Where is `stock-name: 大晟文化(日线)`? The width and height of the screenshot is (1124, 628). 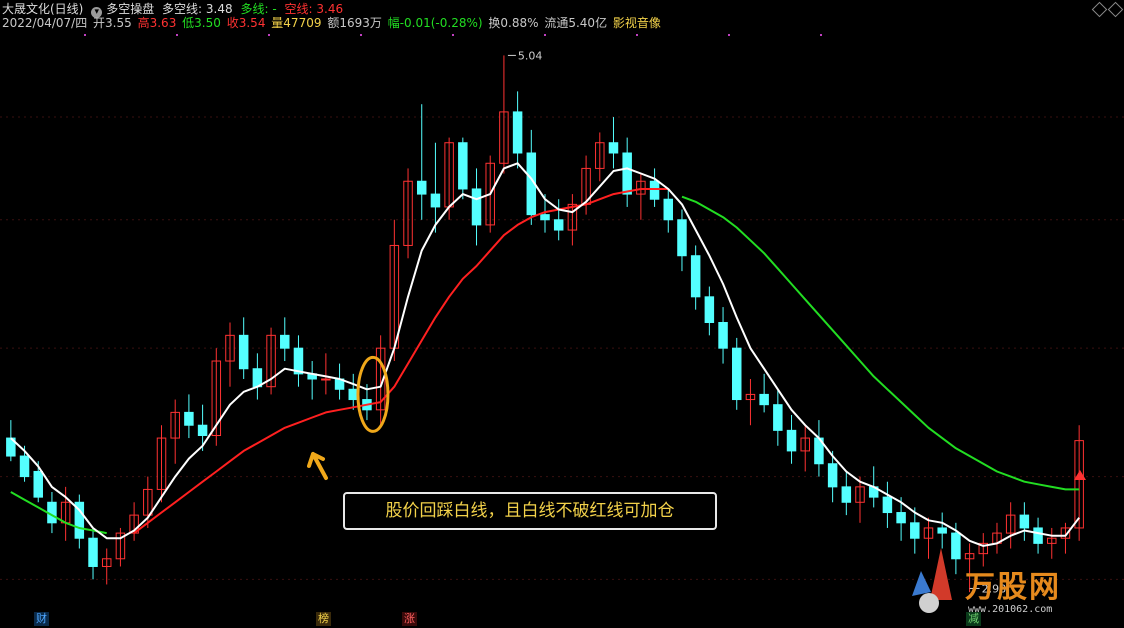 stock-name: 大晟文化(日线) is located at coordinates (42, 9).